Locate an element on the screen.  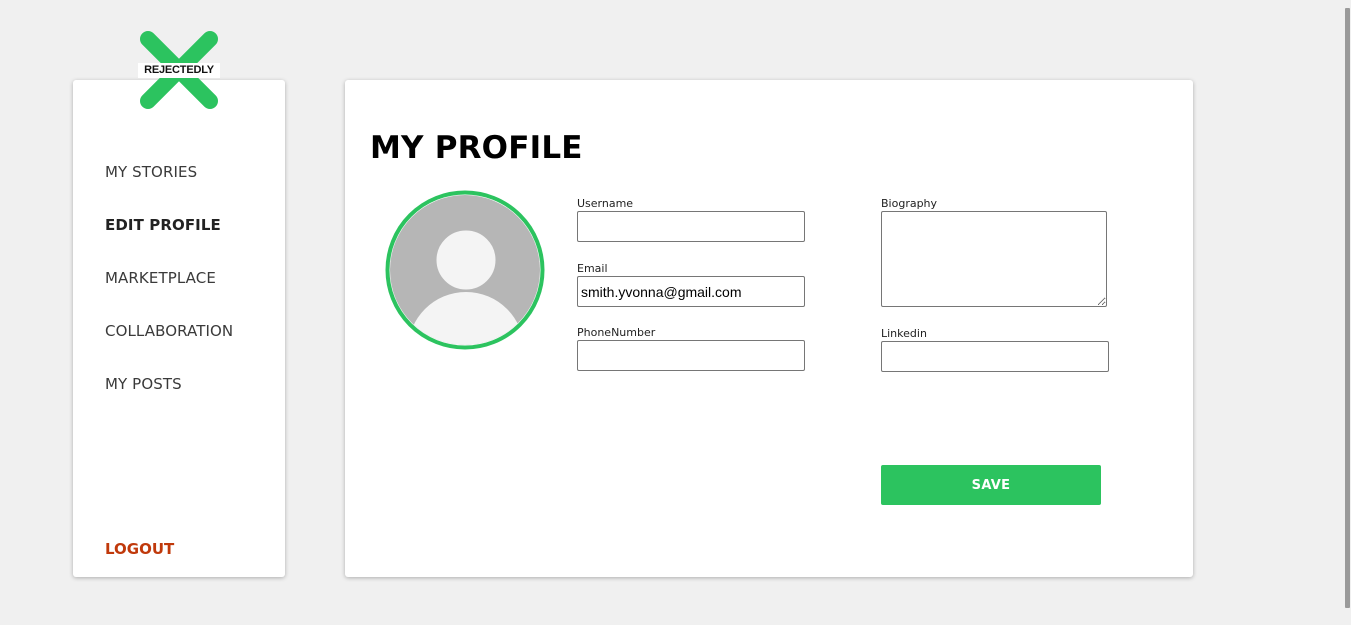
sidebar-item-my-posts: MY POSTS is located at coordinates (143, 384).